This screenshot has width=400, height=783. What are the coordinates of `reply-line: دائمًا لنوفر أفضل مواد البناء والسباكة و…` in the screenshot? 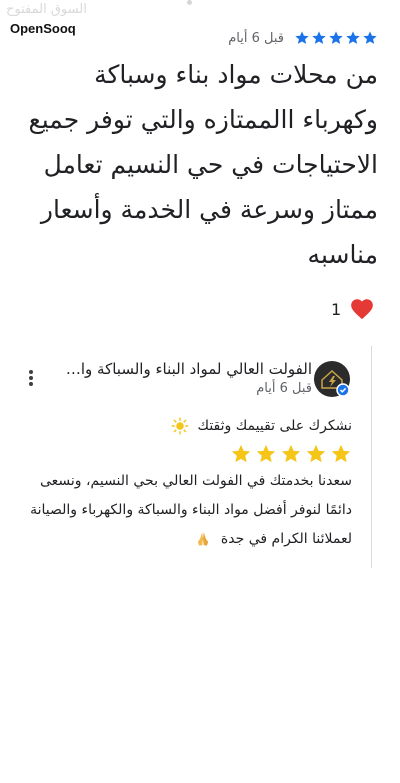 It's located at (191, 510).